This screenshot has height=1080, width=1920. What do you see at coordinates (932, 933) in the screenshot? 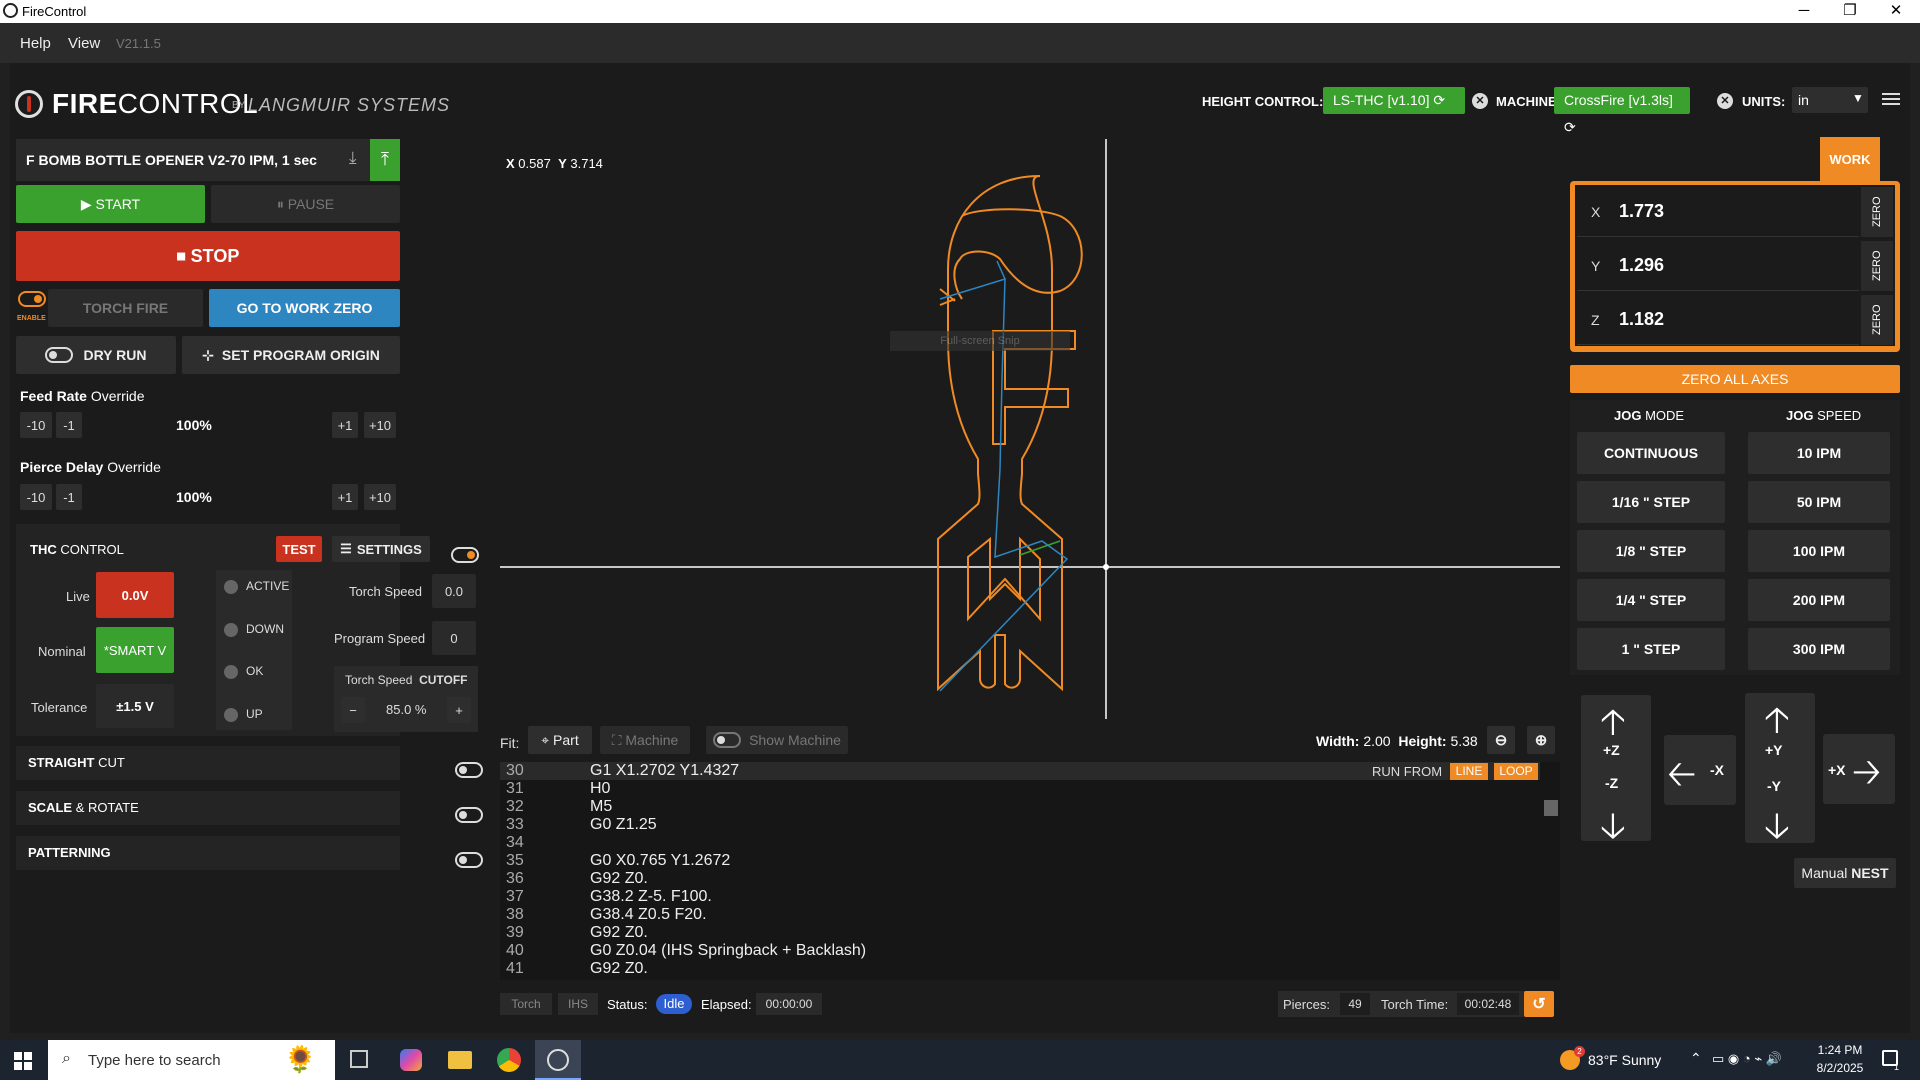
I see `gcode-line: 39 G92 Z0.` at bounding box center [932, 933].